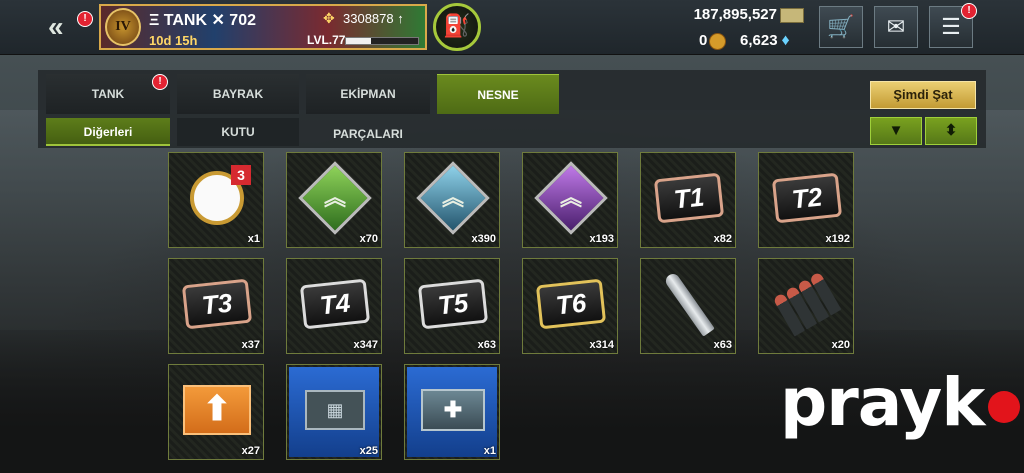  What do you see at coordinates (601, 345) in the screenshot?
I see `item-quantity: x314` at bounding box center [601, 345].